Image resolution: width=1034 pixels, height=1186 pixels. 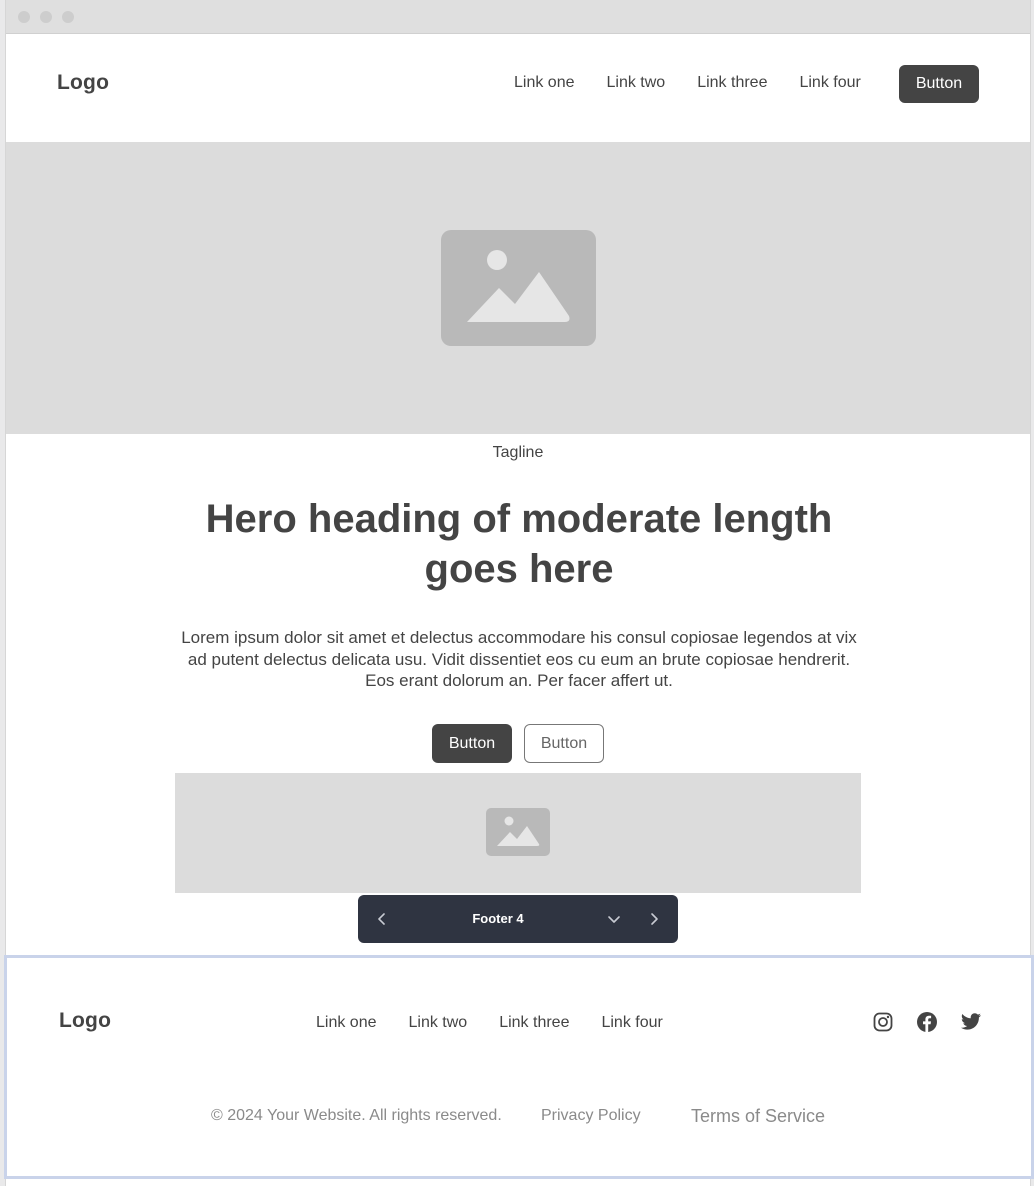 I want to click on window-minimize-dot, so click(x=46, y=17).